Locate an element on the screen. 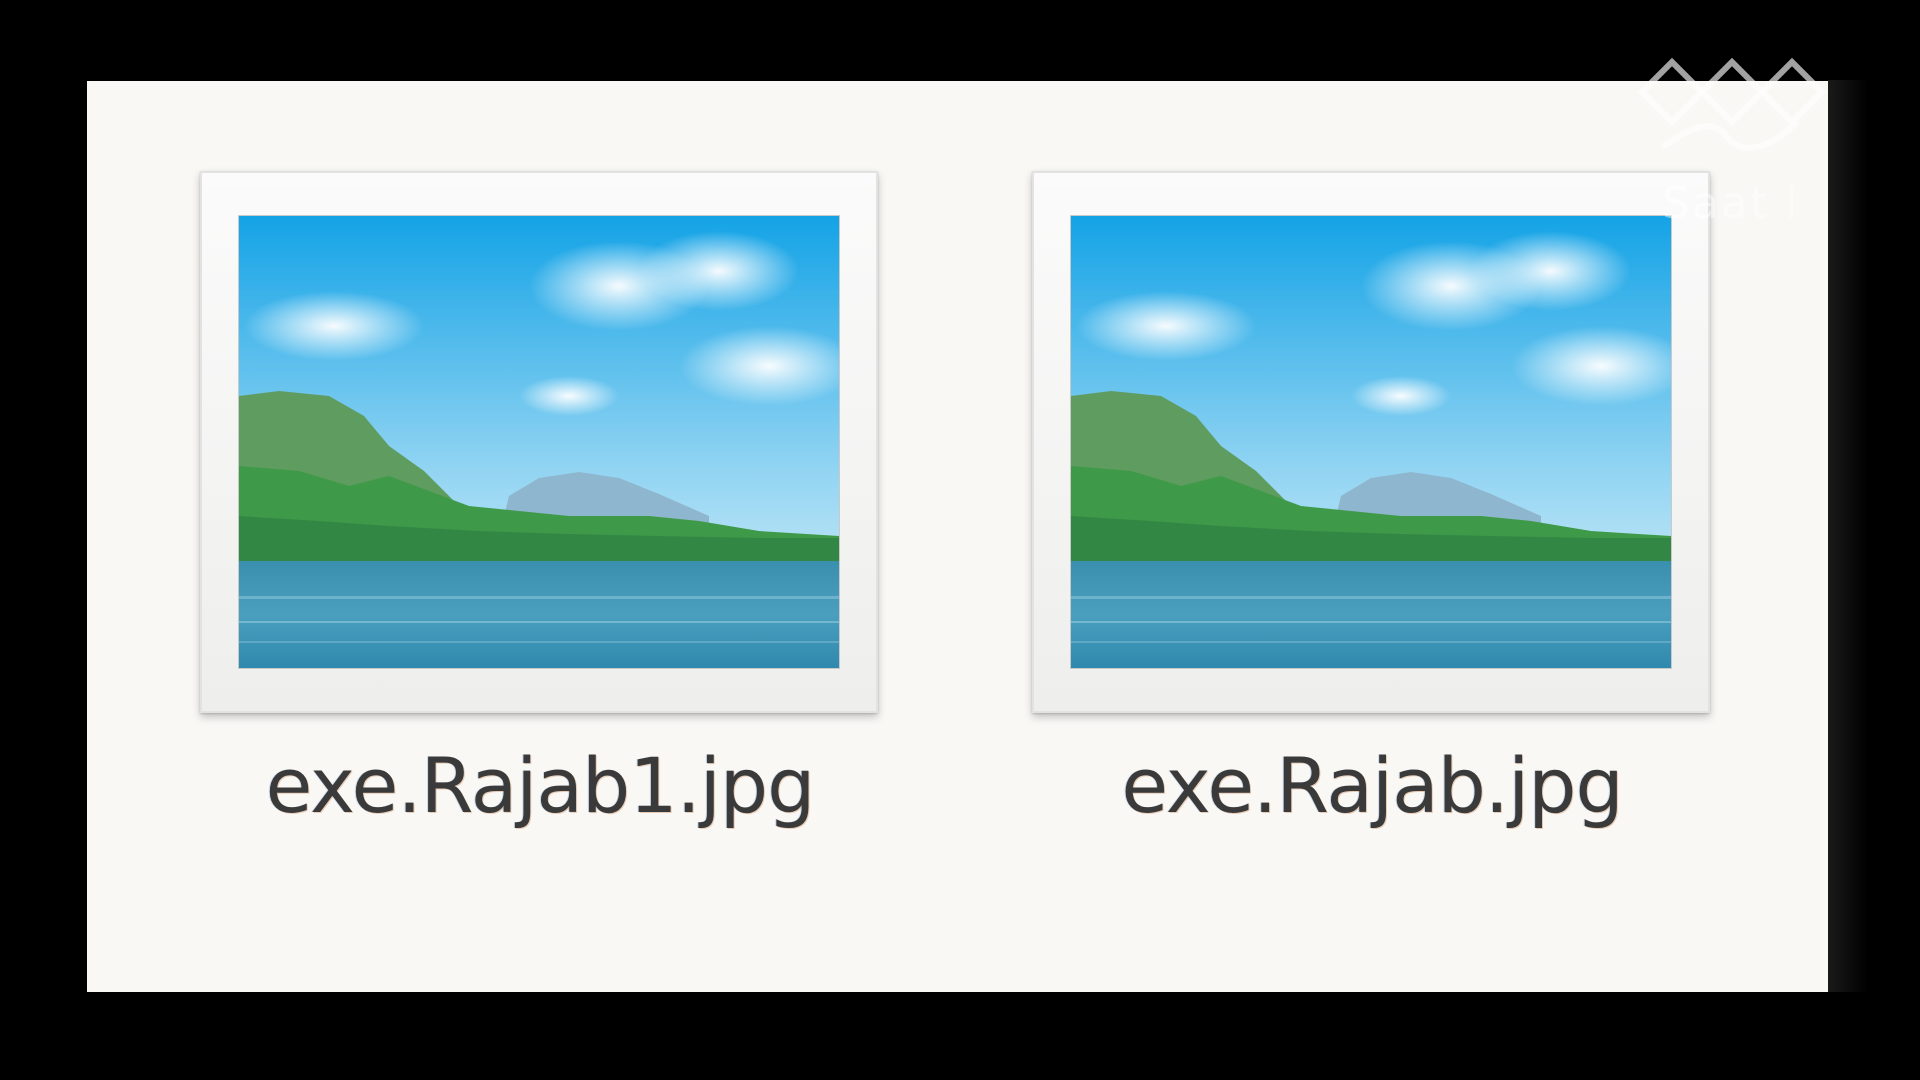 The height and width of the screenshot is (1080, 1920). logo-mark-icon is located at coordinates (1732, 104).